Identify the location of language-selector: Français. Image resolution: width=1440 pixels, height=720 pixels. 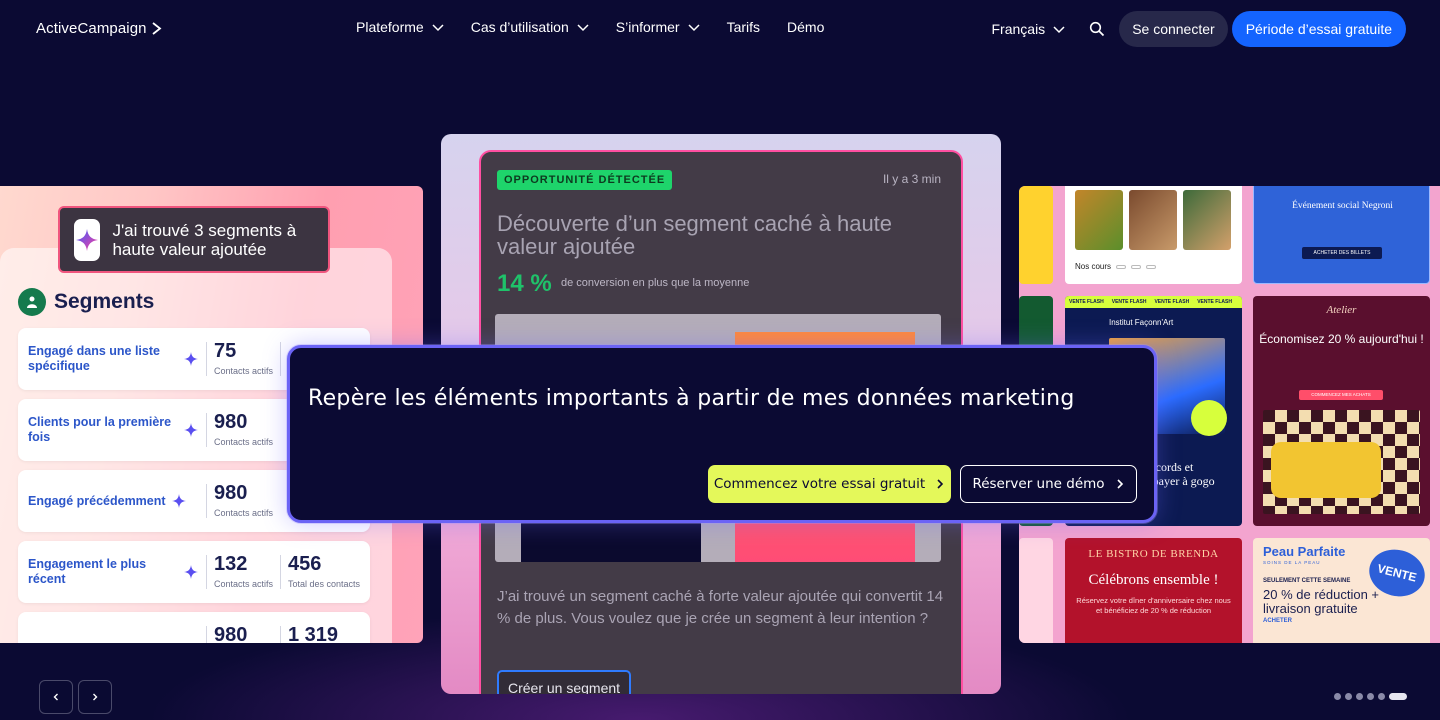
(1029, 29).